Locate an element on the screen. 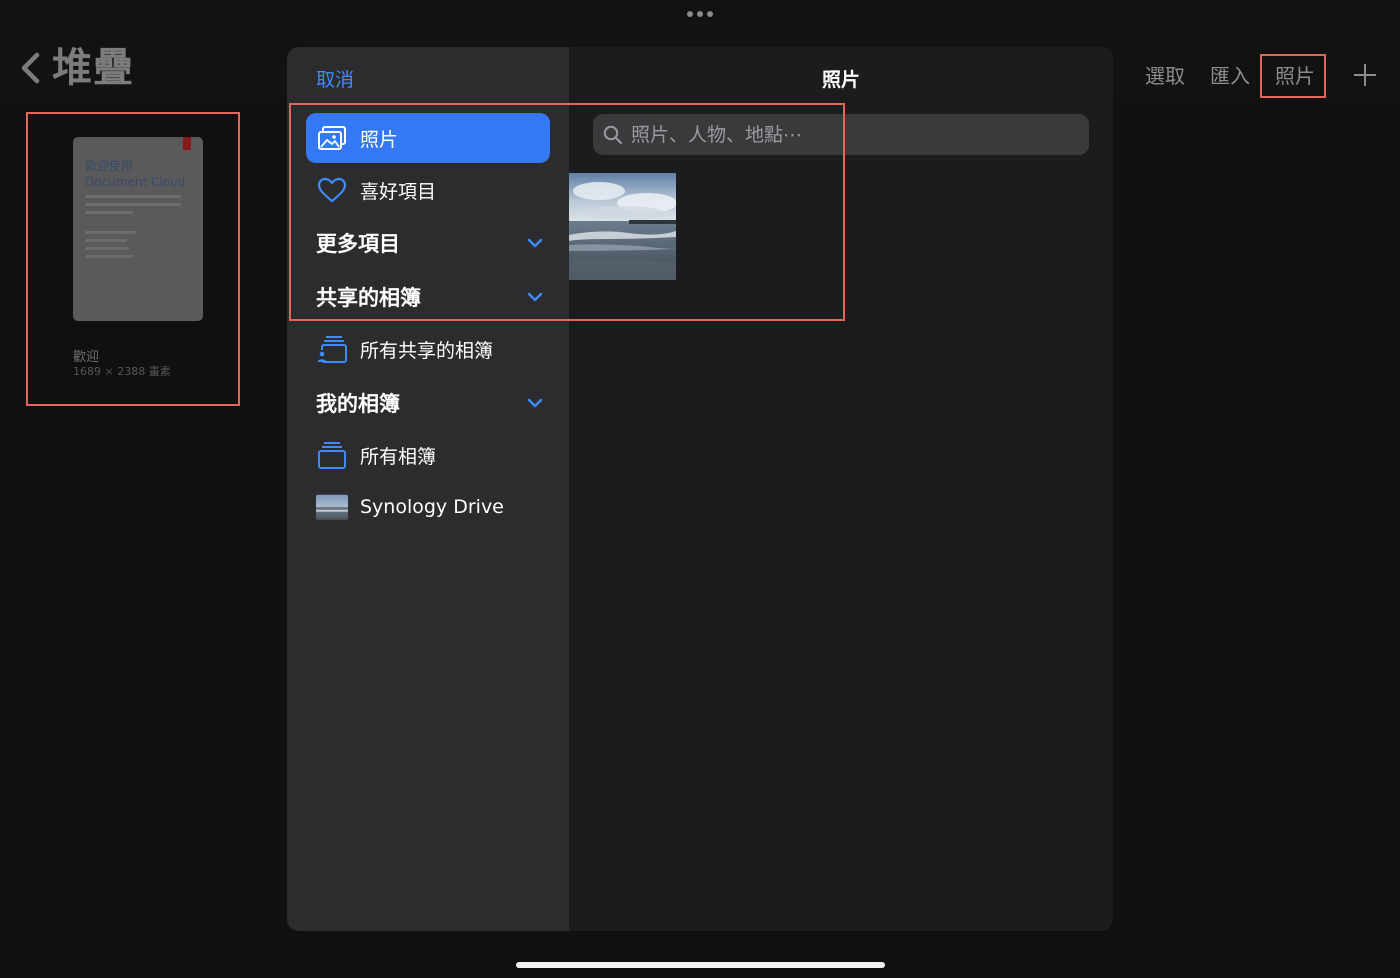  sidebar-item-all-shared-albums: 所有共享的相簿 is located at coordinates (428, 349).